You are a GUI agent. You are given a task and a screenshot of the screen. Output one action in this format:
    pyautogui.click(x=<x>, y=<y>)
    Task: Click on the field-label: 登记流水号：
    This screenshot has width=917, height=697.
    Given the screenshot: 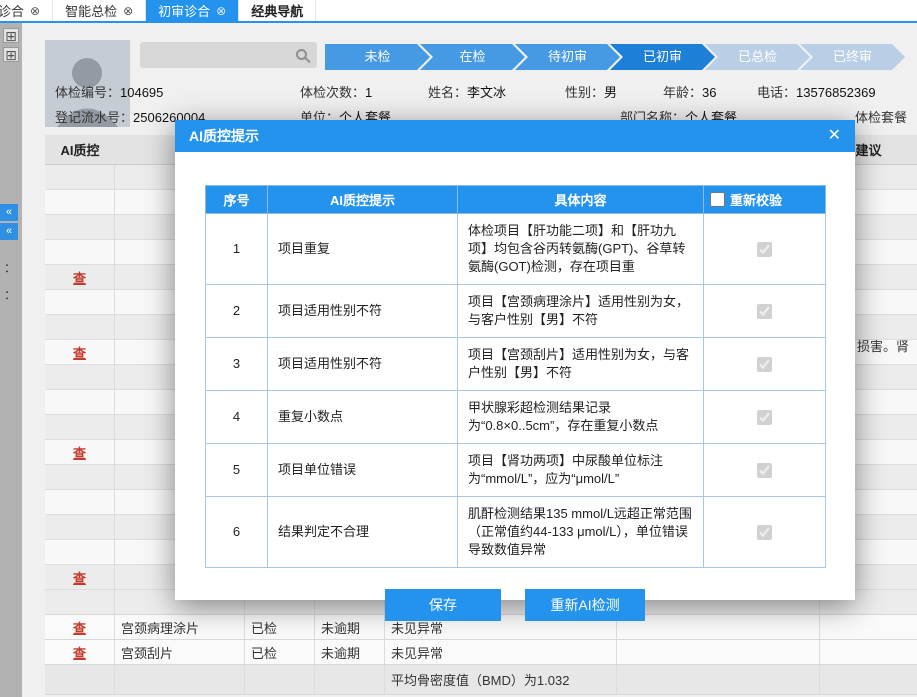 What is the action you would take?
    pyautogui.click(x=94, y=117)
    